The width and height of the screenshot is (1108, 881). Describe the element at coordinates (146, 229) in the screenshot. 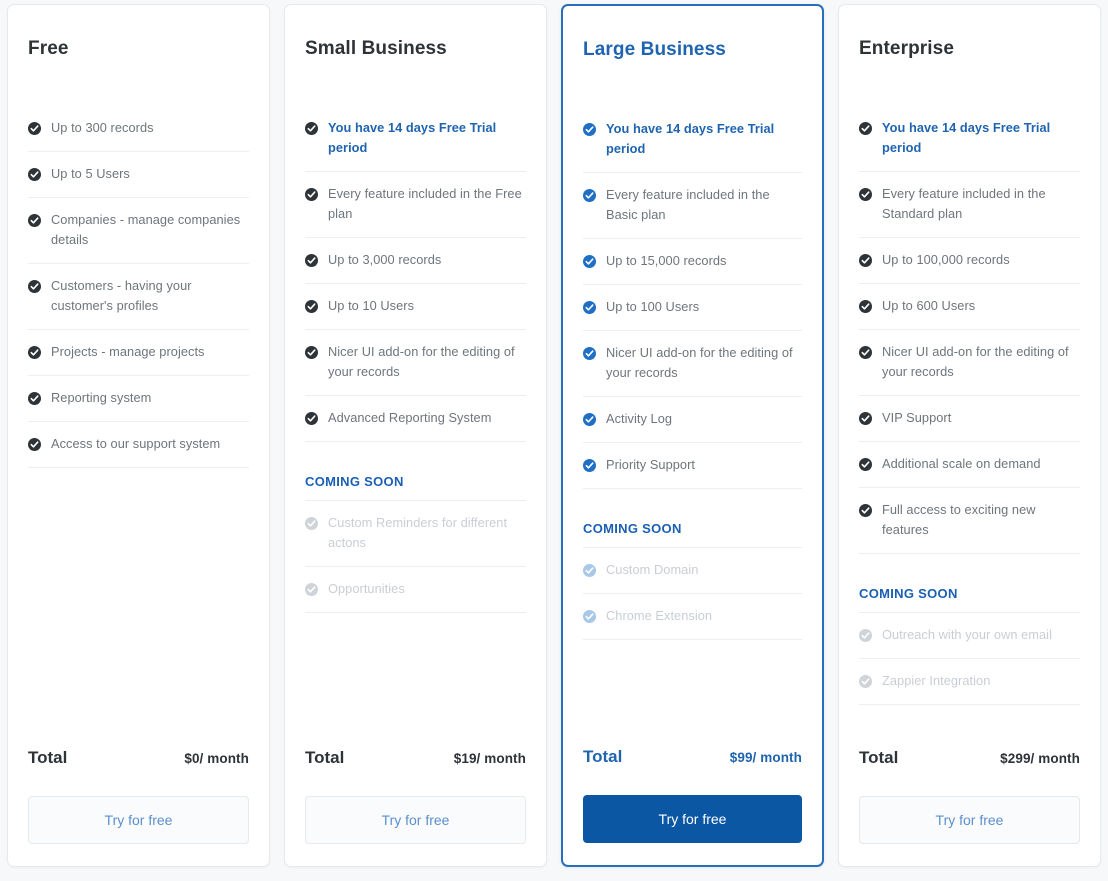

I see `feature-label: Companies - manage companies details` at that location.